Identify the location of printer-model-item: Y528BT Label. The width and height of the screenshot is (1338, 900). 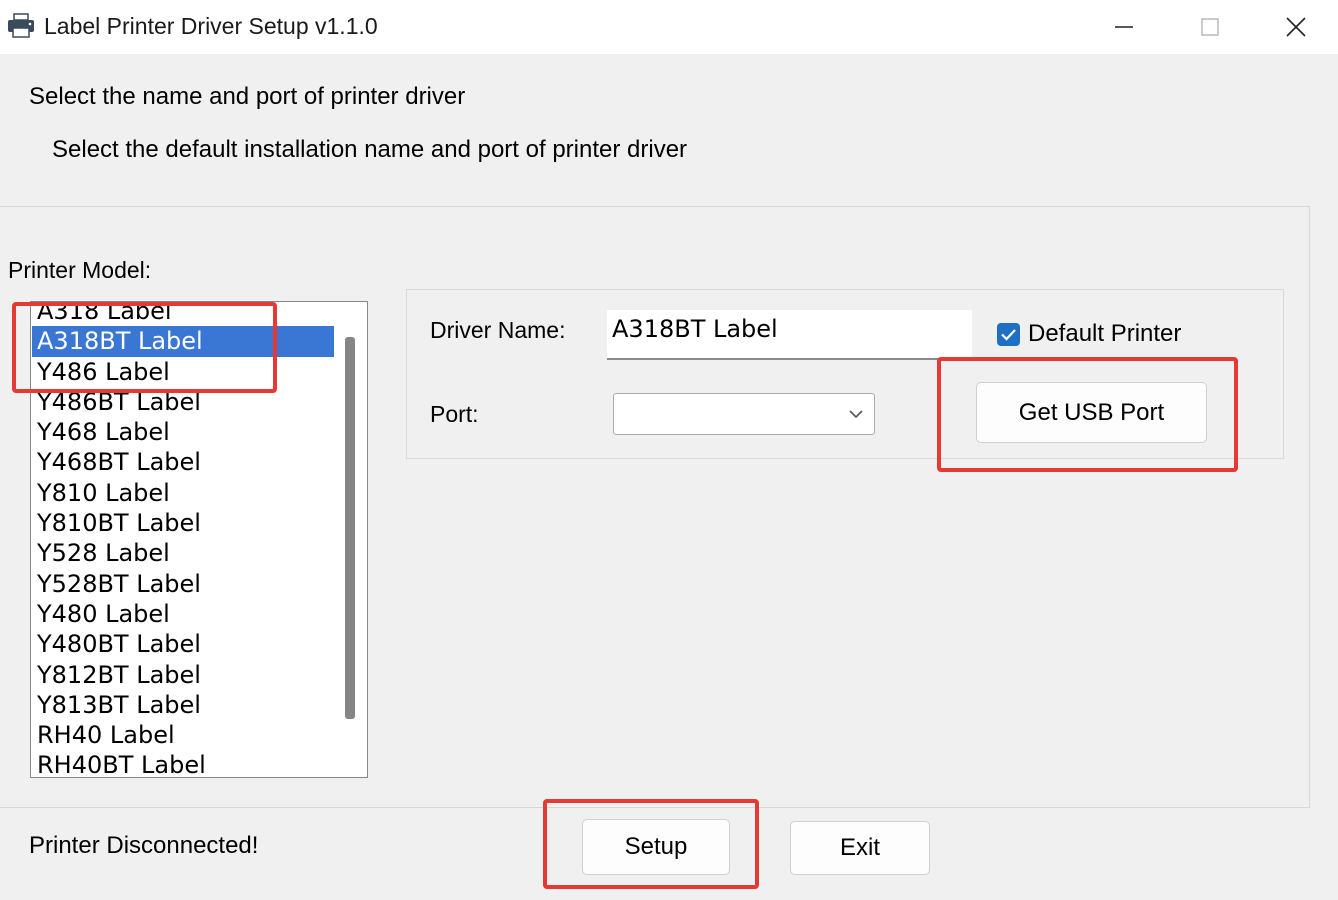
(183, 584).